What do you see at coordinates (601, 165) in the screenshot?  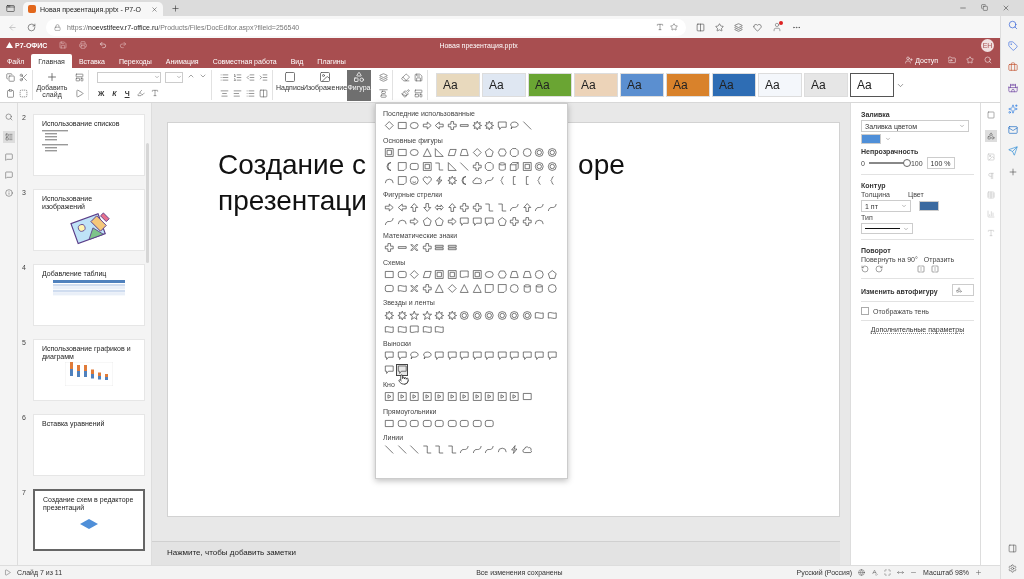 I see `slide-title-text: оре` at bounding box center [601, 165].